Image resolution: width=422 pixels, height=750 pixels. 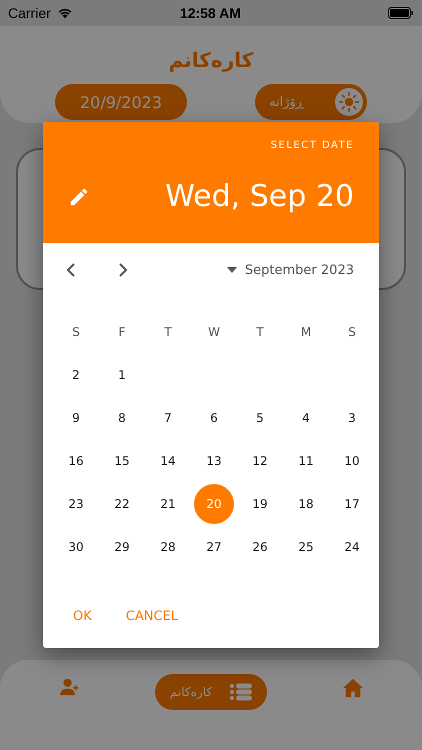 I want to click on dialog-caption: SELECT DATE, so click(x=312, y=145).